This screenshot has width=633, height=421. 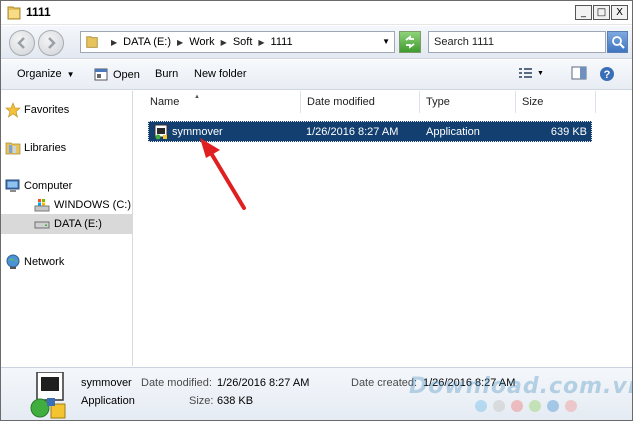 What do you see at coordinates (42, 205) in the screenshot?
I see `windows-drive-icon` at bounding box center [42, 205].